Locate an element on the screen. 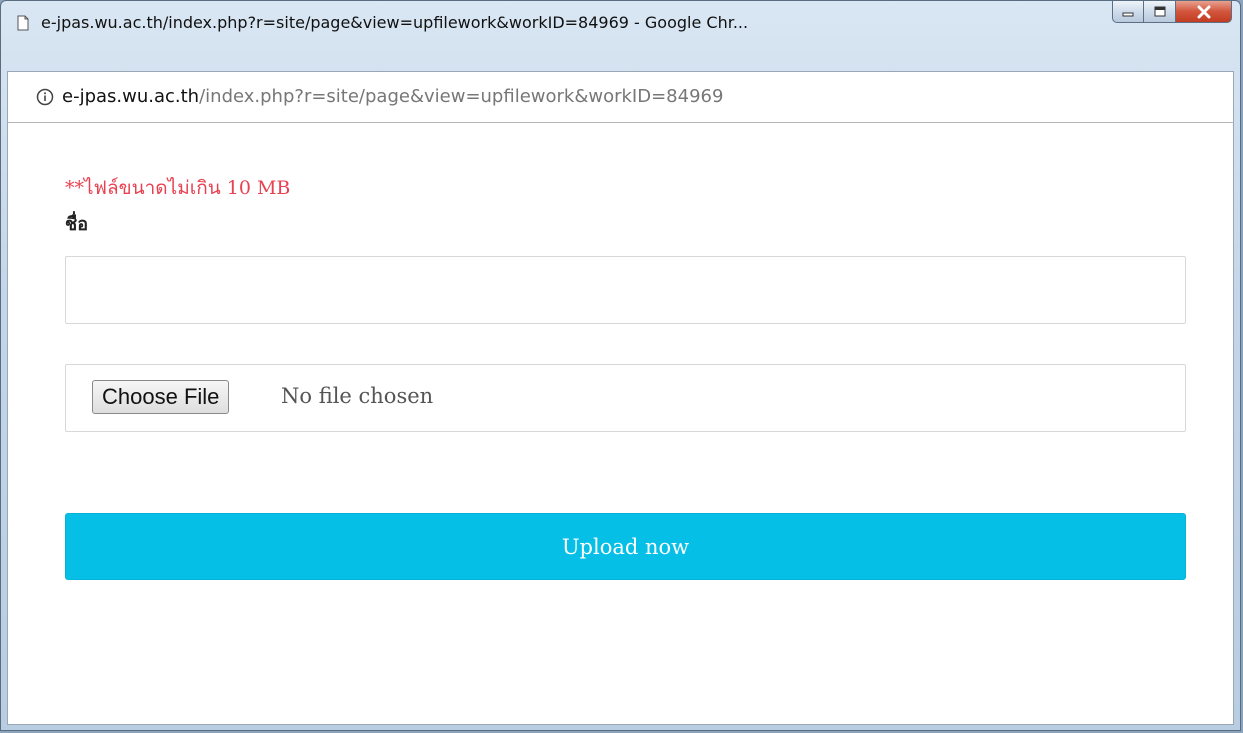  window-bottom-border is located at coordinates (620, 724).